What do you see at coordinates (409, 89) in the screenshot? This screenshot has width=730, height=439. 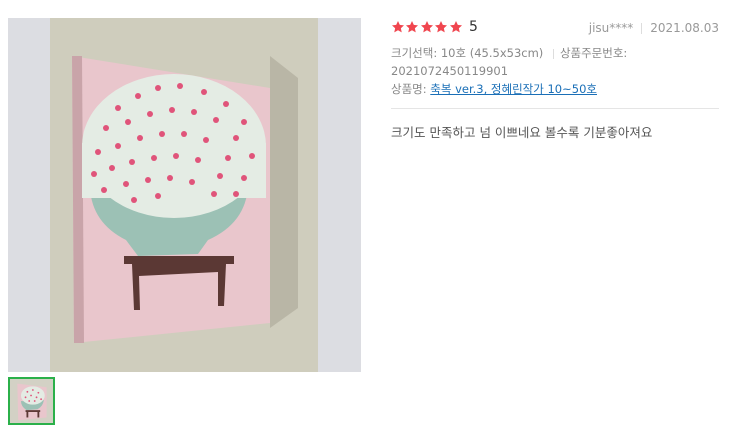 I see `product-label: 상품명:` at bounding box center [409, 89].